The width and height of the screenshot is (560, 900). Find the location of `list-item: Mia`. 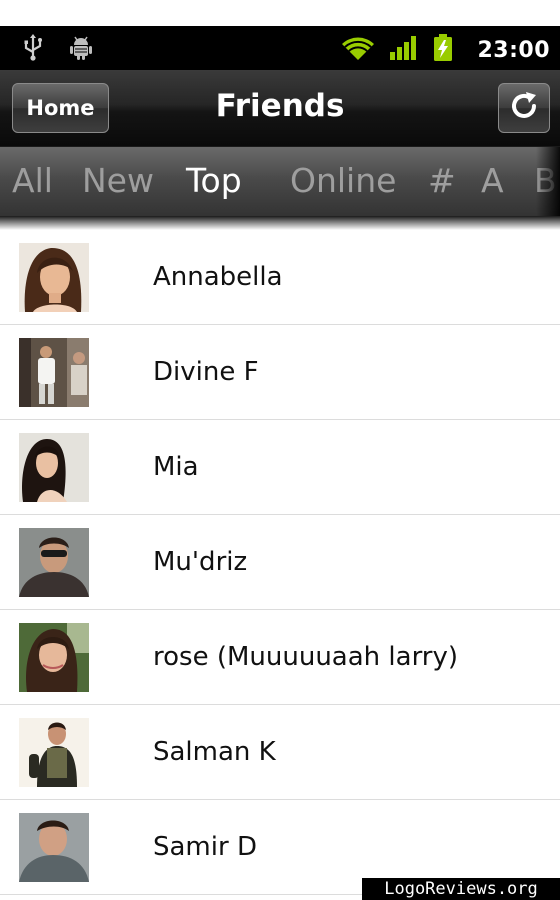

list-item: Mia is located at coordinates (280, 467).